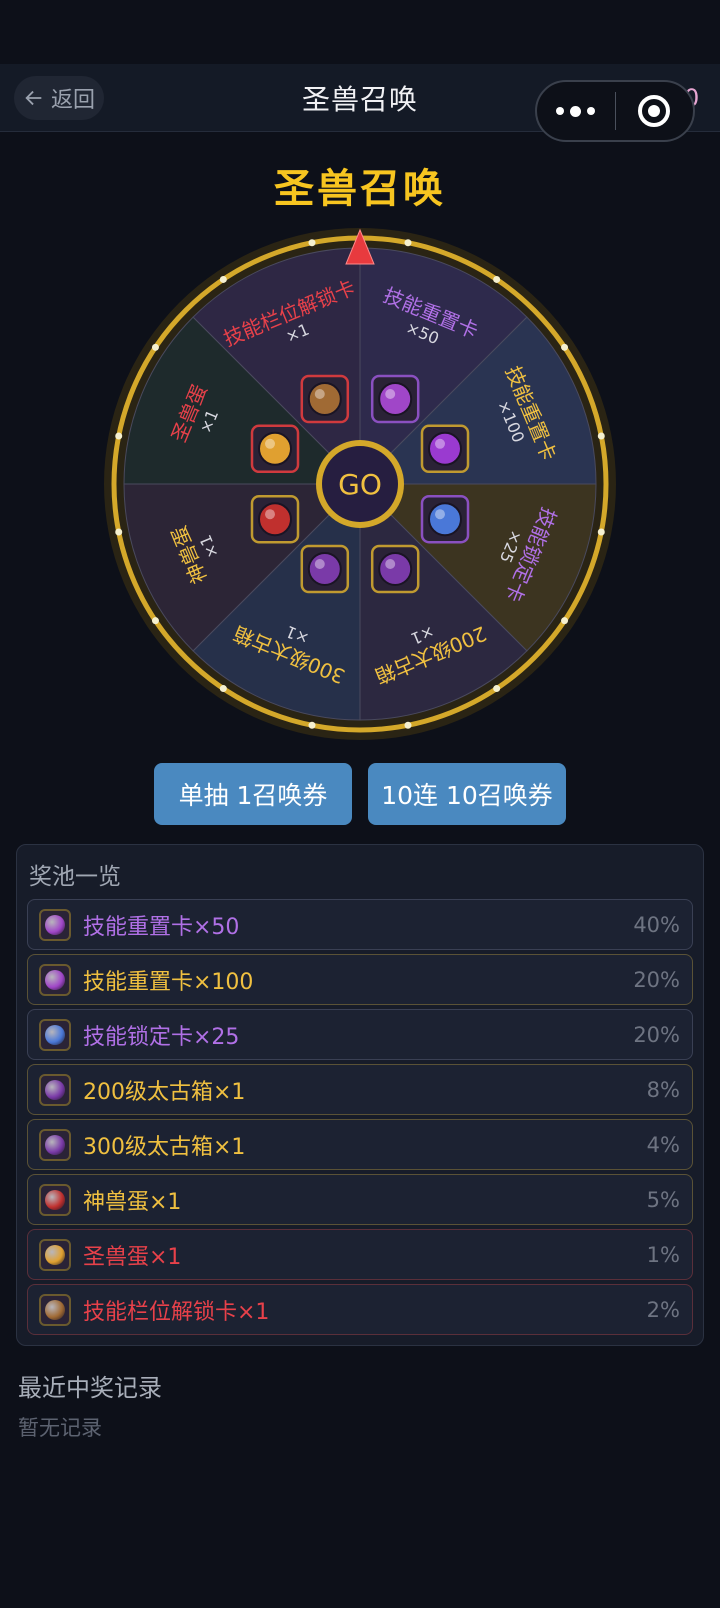 Image resolution: width=720 pixels, height=1608 pixels. Describe the element at coordinates (360, 189) in the screenshot. I see `summon-heading: 圣兽召唤` at that location.